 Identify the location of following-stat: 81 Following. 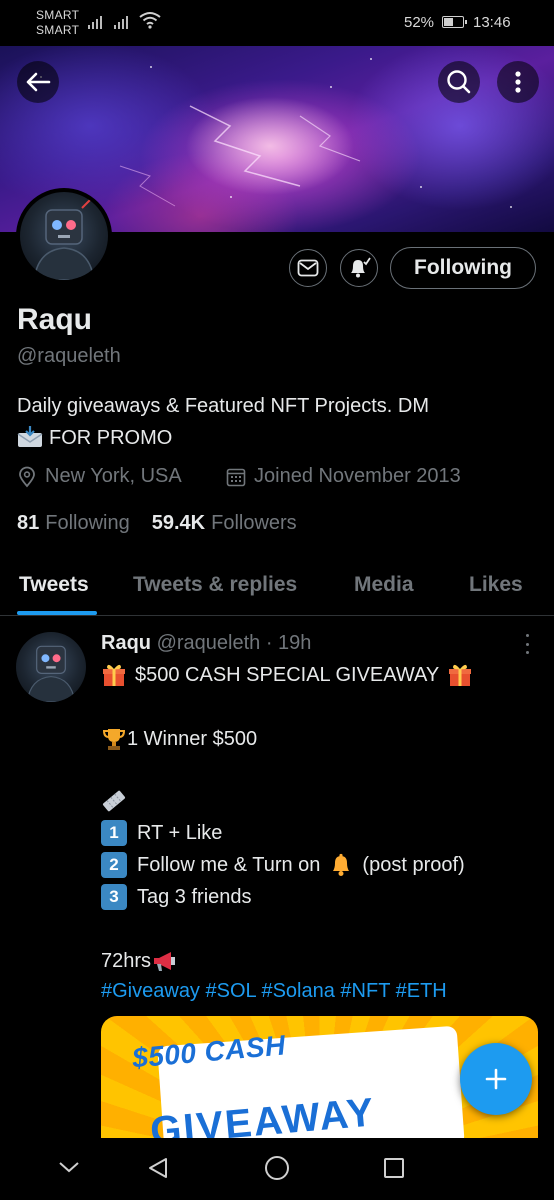
(73, 523).